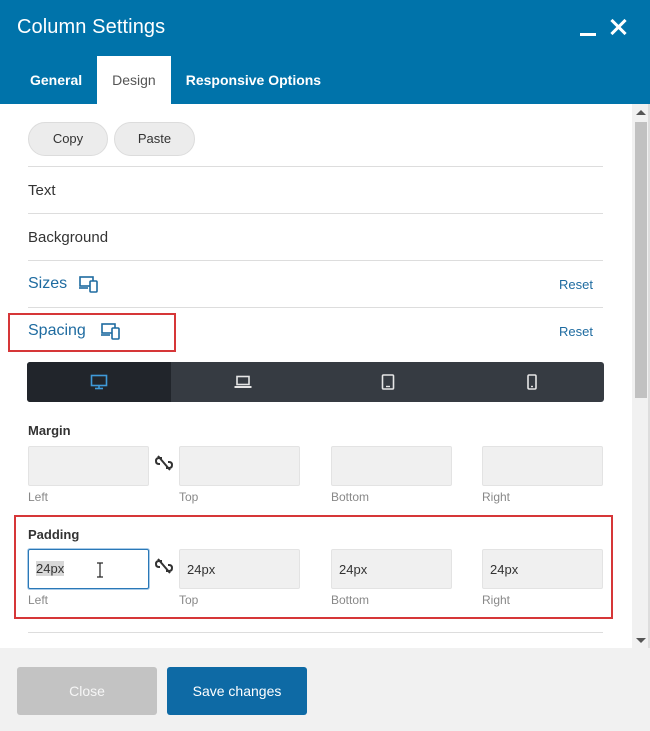 The width and height of the screenshot is (650, 731). Describe the element at coordinates (54, 534) in the screenshot. I see `padding-label: Padding` at that location.